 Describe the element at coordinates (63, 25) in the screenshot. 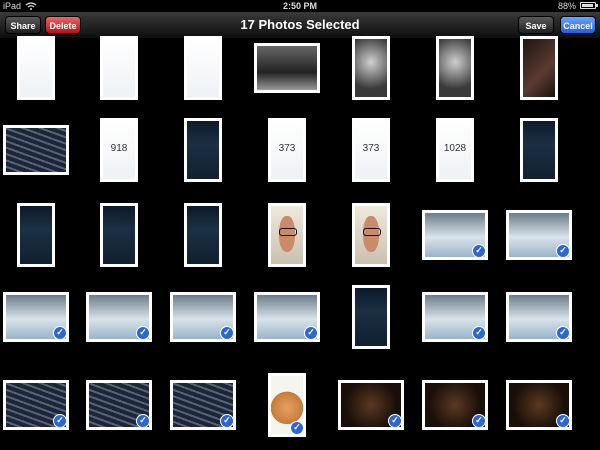

I see `delete-button: Delete` at that location.